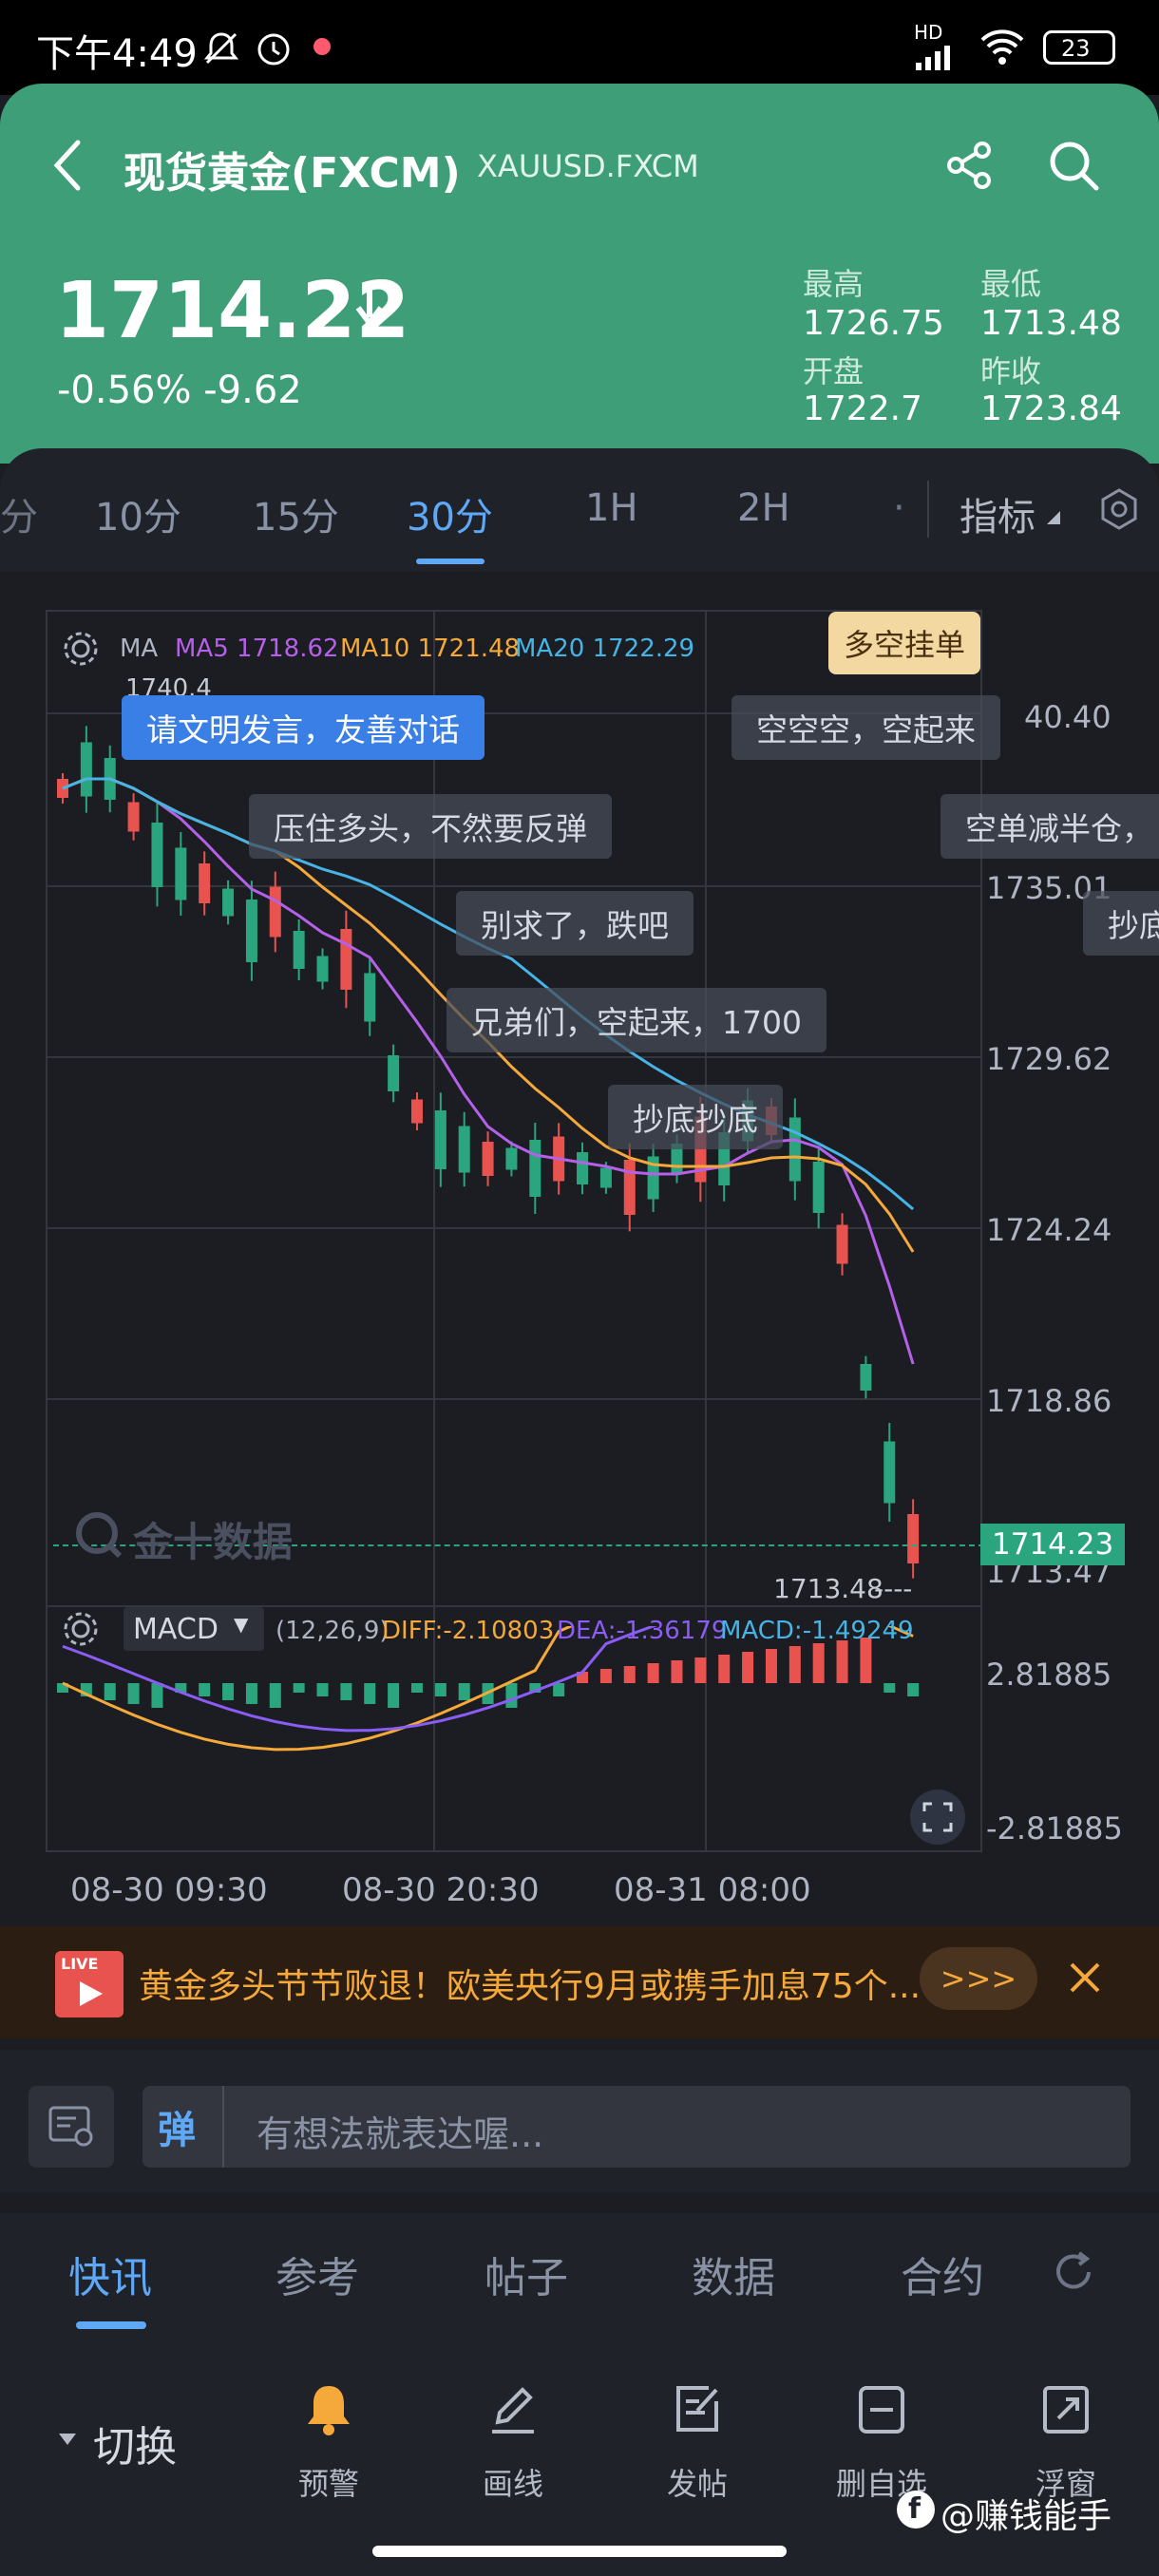  I want to click on search-icon, so click(1073, 165).